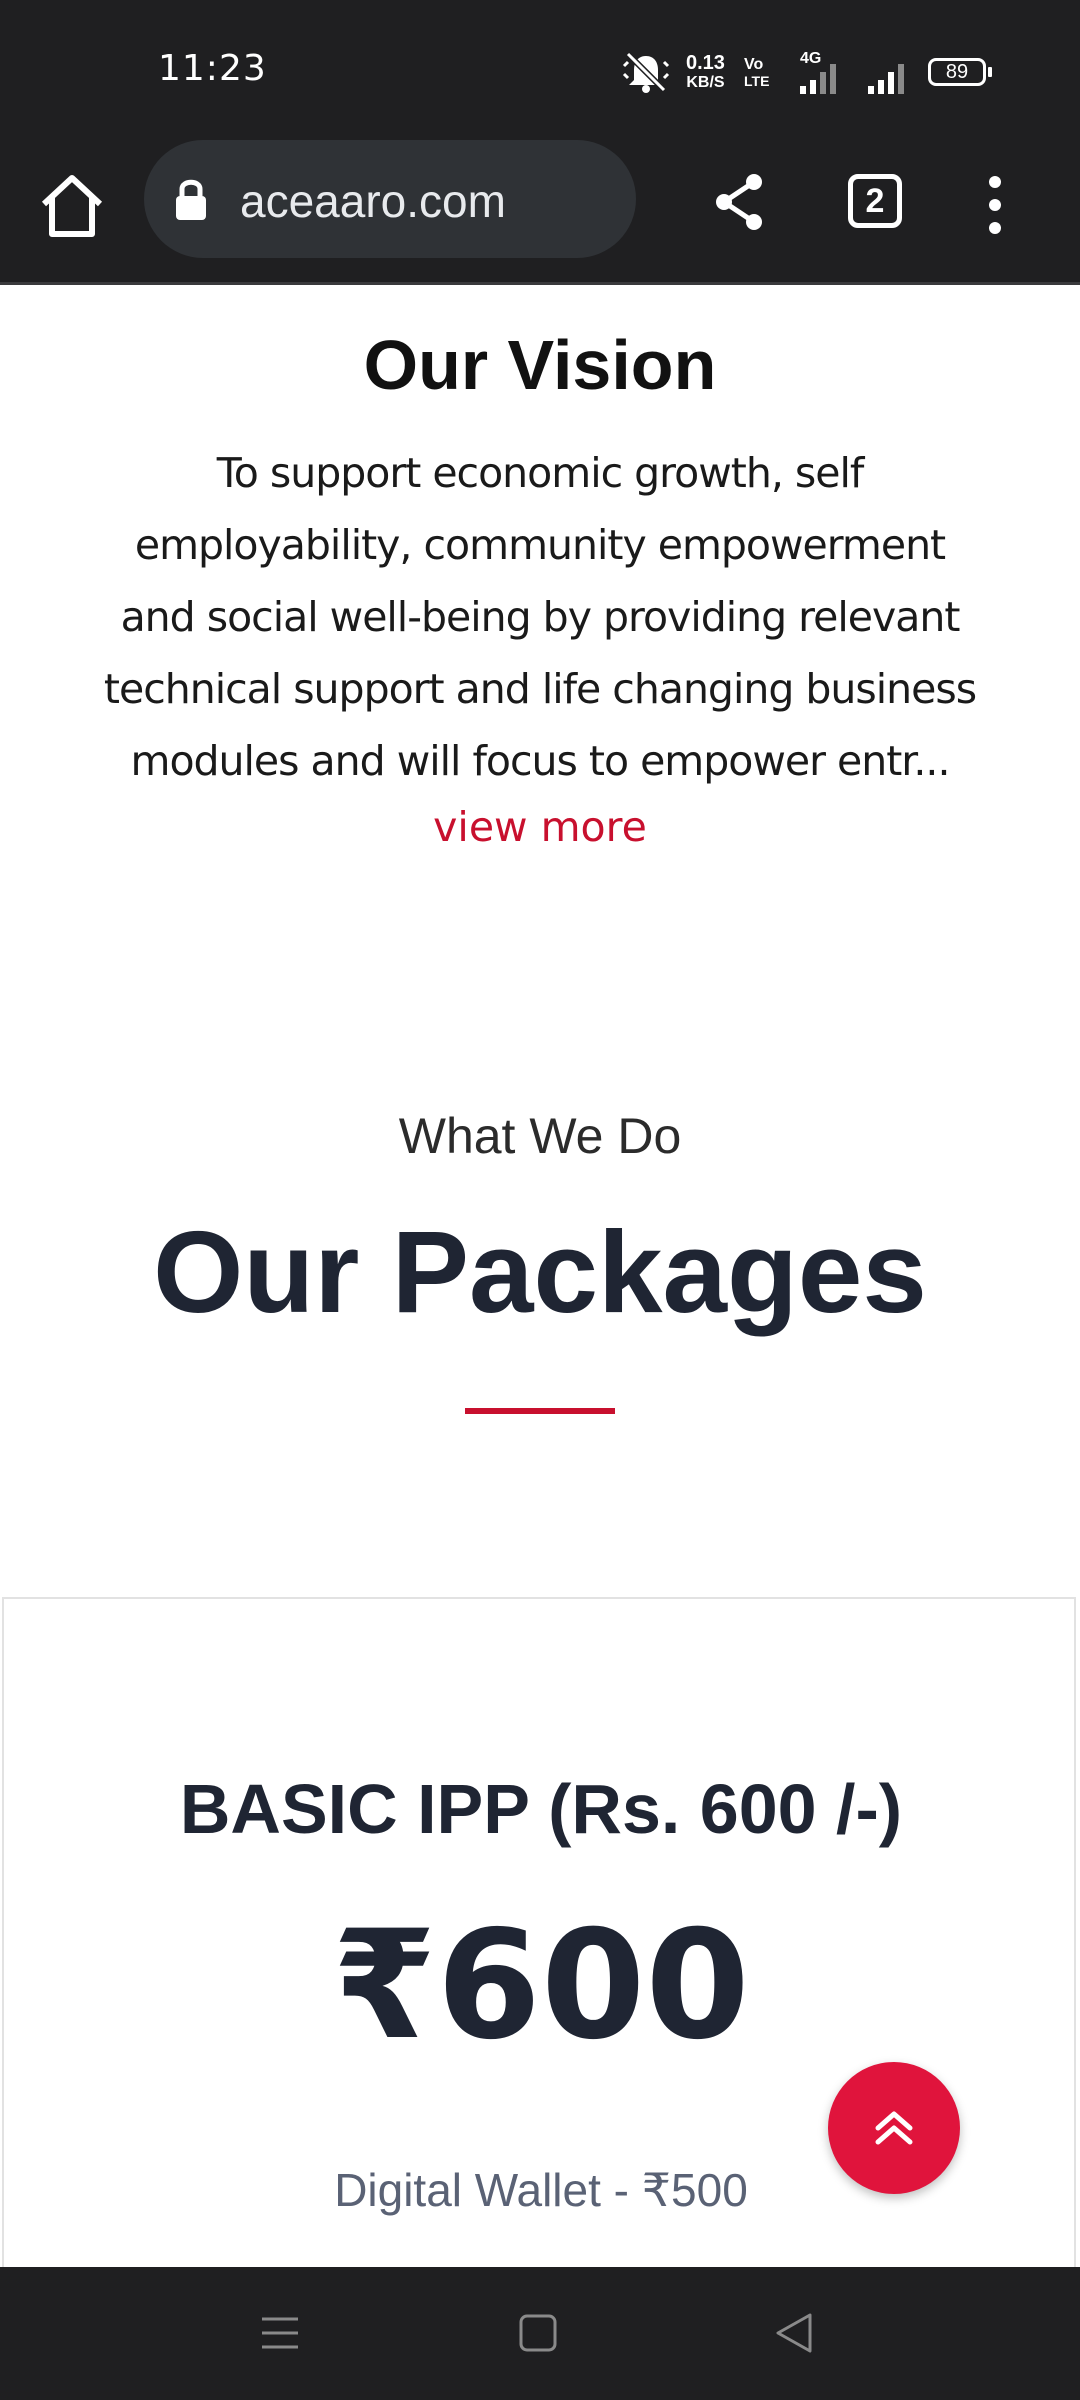 This screenshot has height=2400, width=1080. I want to click on double-chevron-up-icon, so click(894, 2128).